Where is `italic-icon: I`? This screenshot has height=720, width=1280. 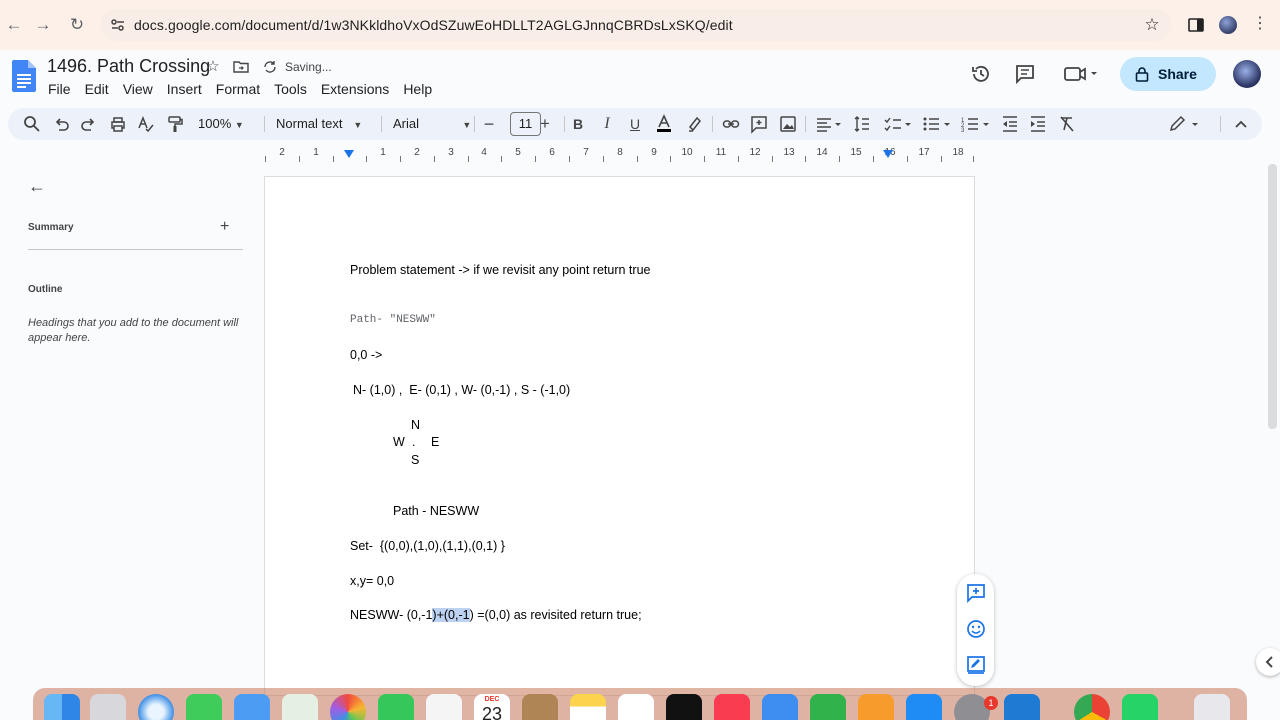 italic-icon: I is located at coordinates (607, 124).